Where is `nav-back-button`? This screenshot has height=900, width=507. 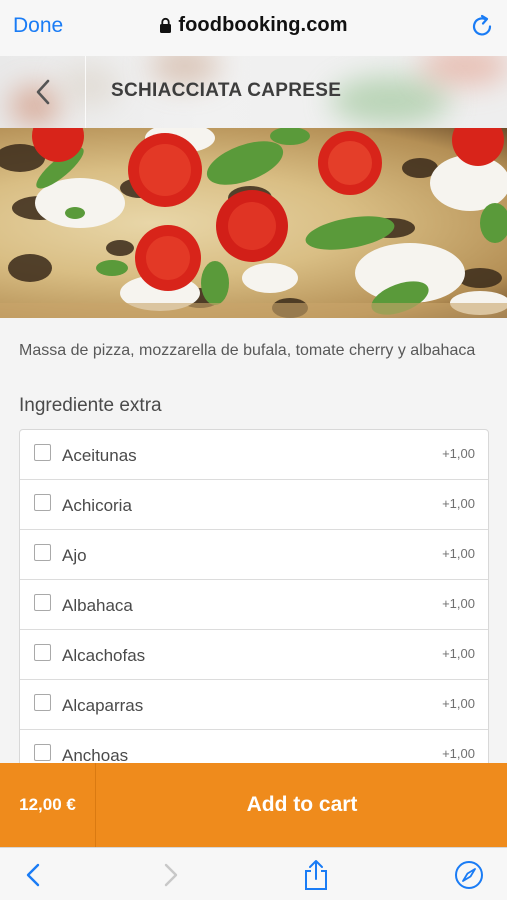 nav-back-button is located at coordinates (33, 875).